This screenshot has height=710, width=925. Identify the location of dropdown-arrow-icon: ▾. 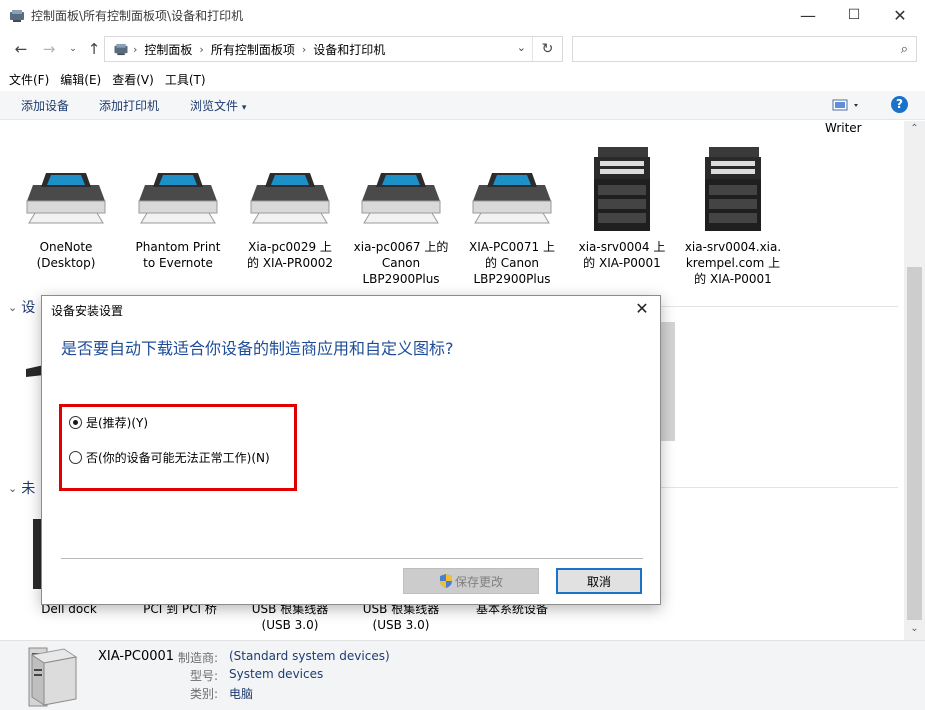
(244, 108).